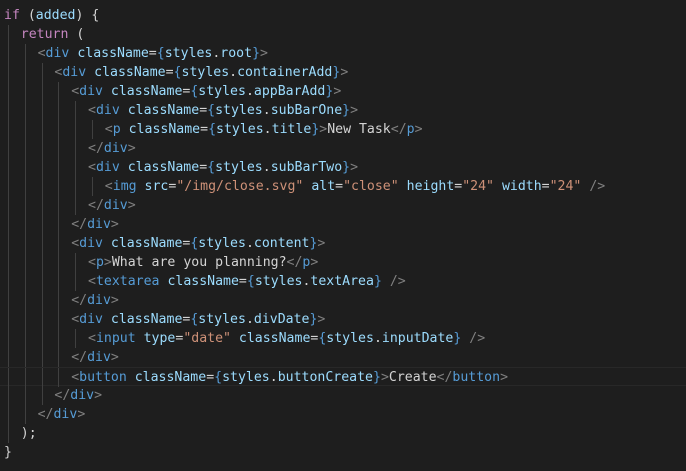 This screenshot has height=471, width=686. I want to click on code-token: height, so click(430, 186).